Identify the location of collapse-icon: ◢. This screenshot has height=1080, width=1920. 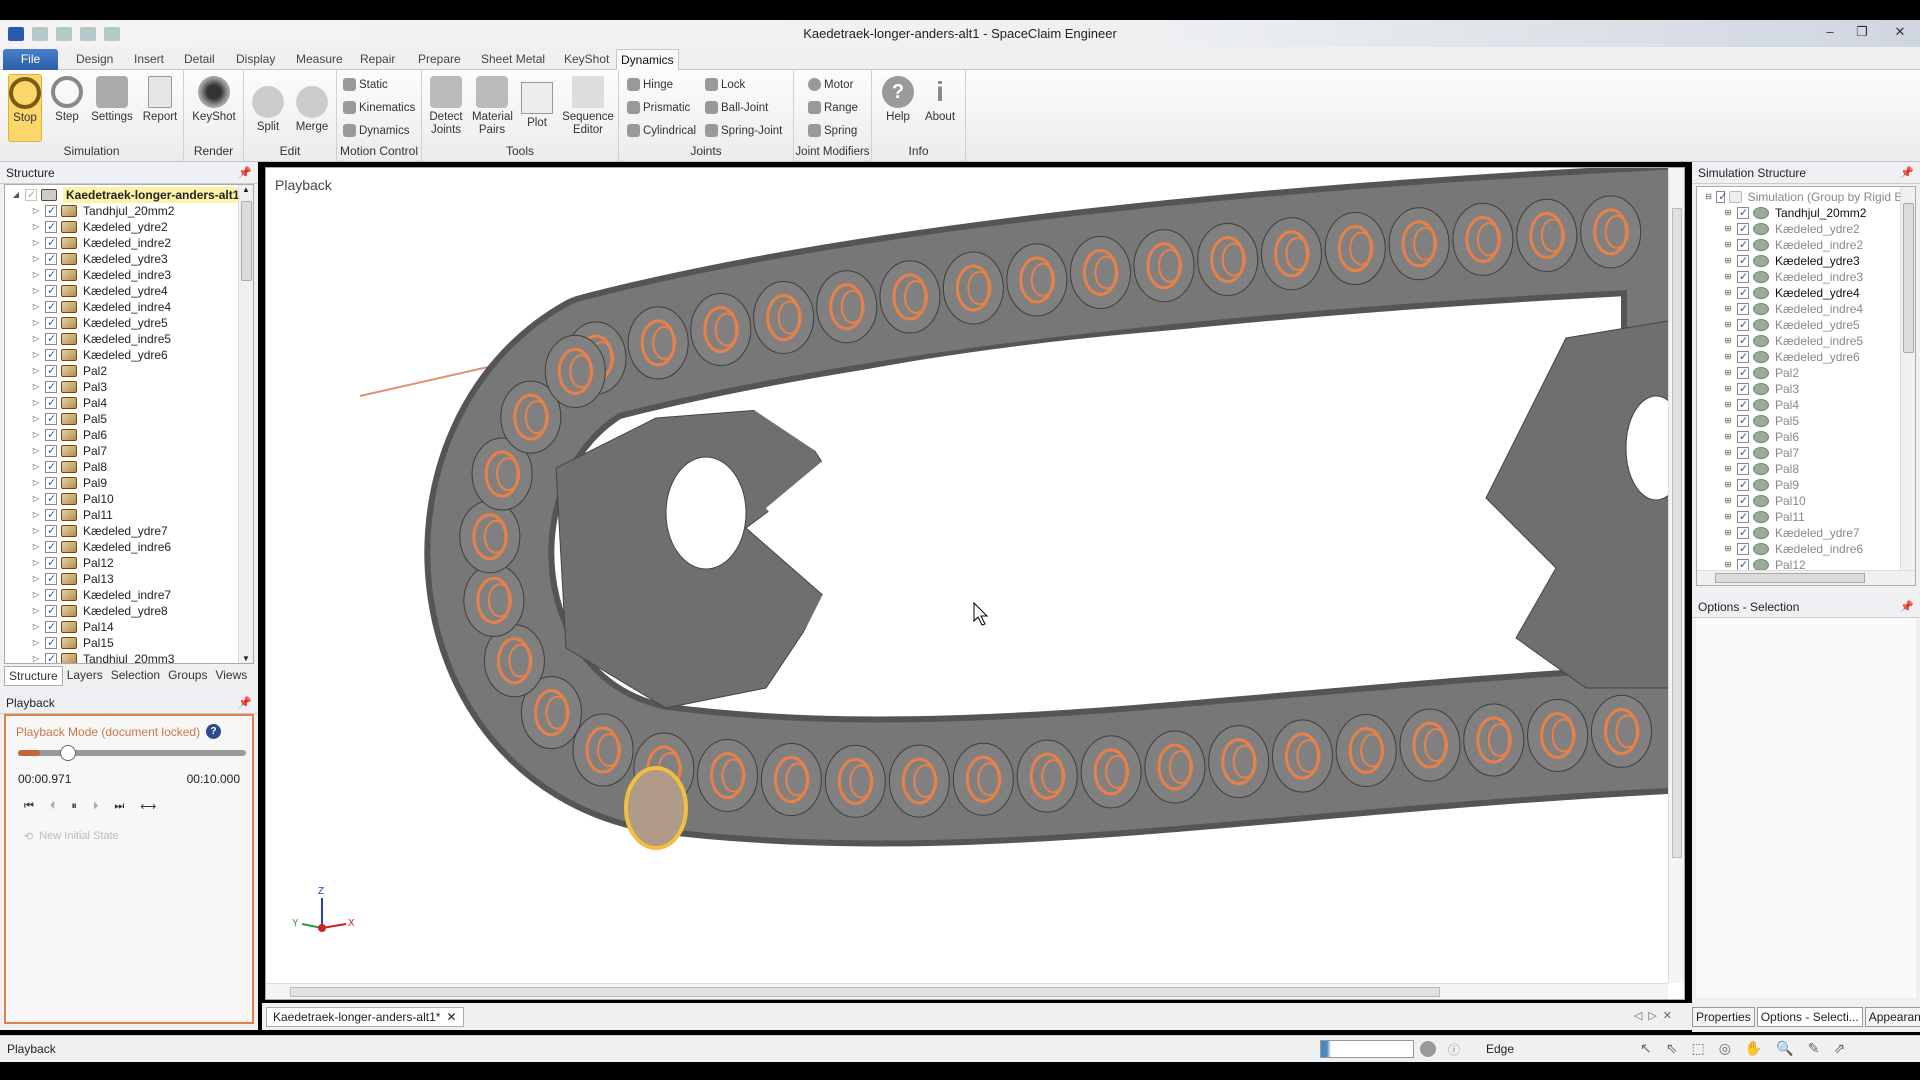
(16, 195).